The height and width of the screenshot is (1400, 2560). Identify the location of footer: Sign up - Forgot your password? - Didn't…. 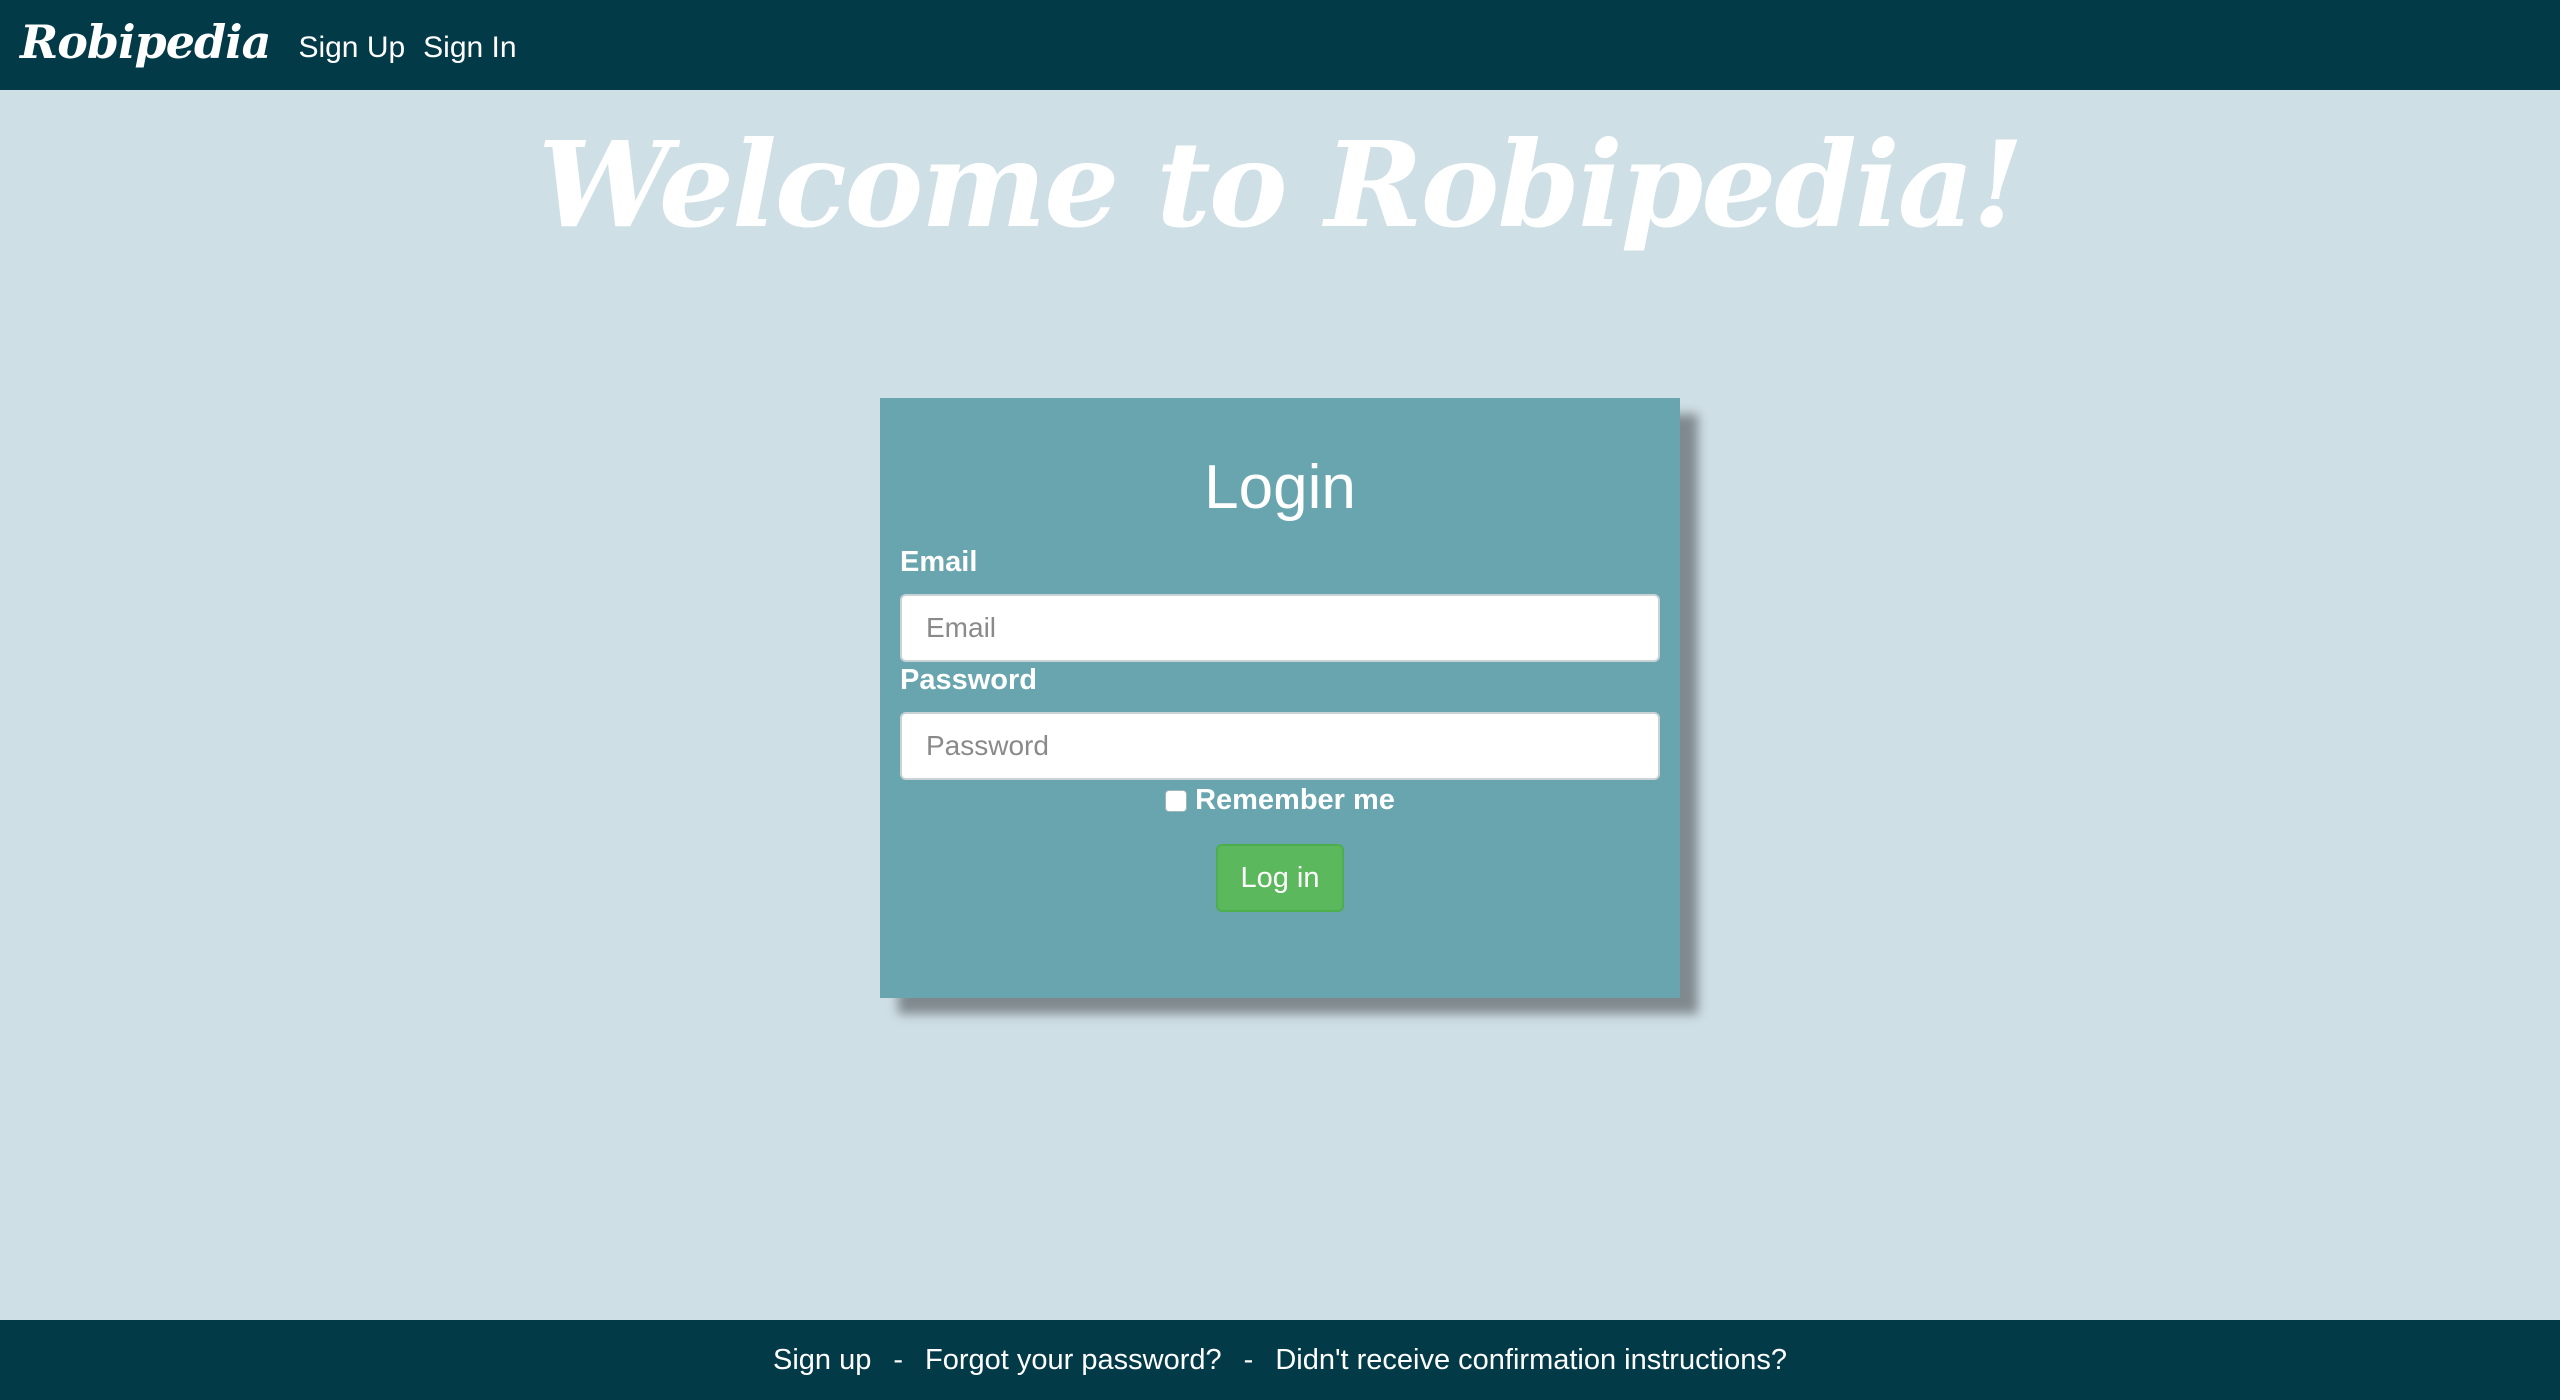
(1280, 1360).